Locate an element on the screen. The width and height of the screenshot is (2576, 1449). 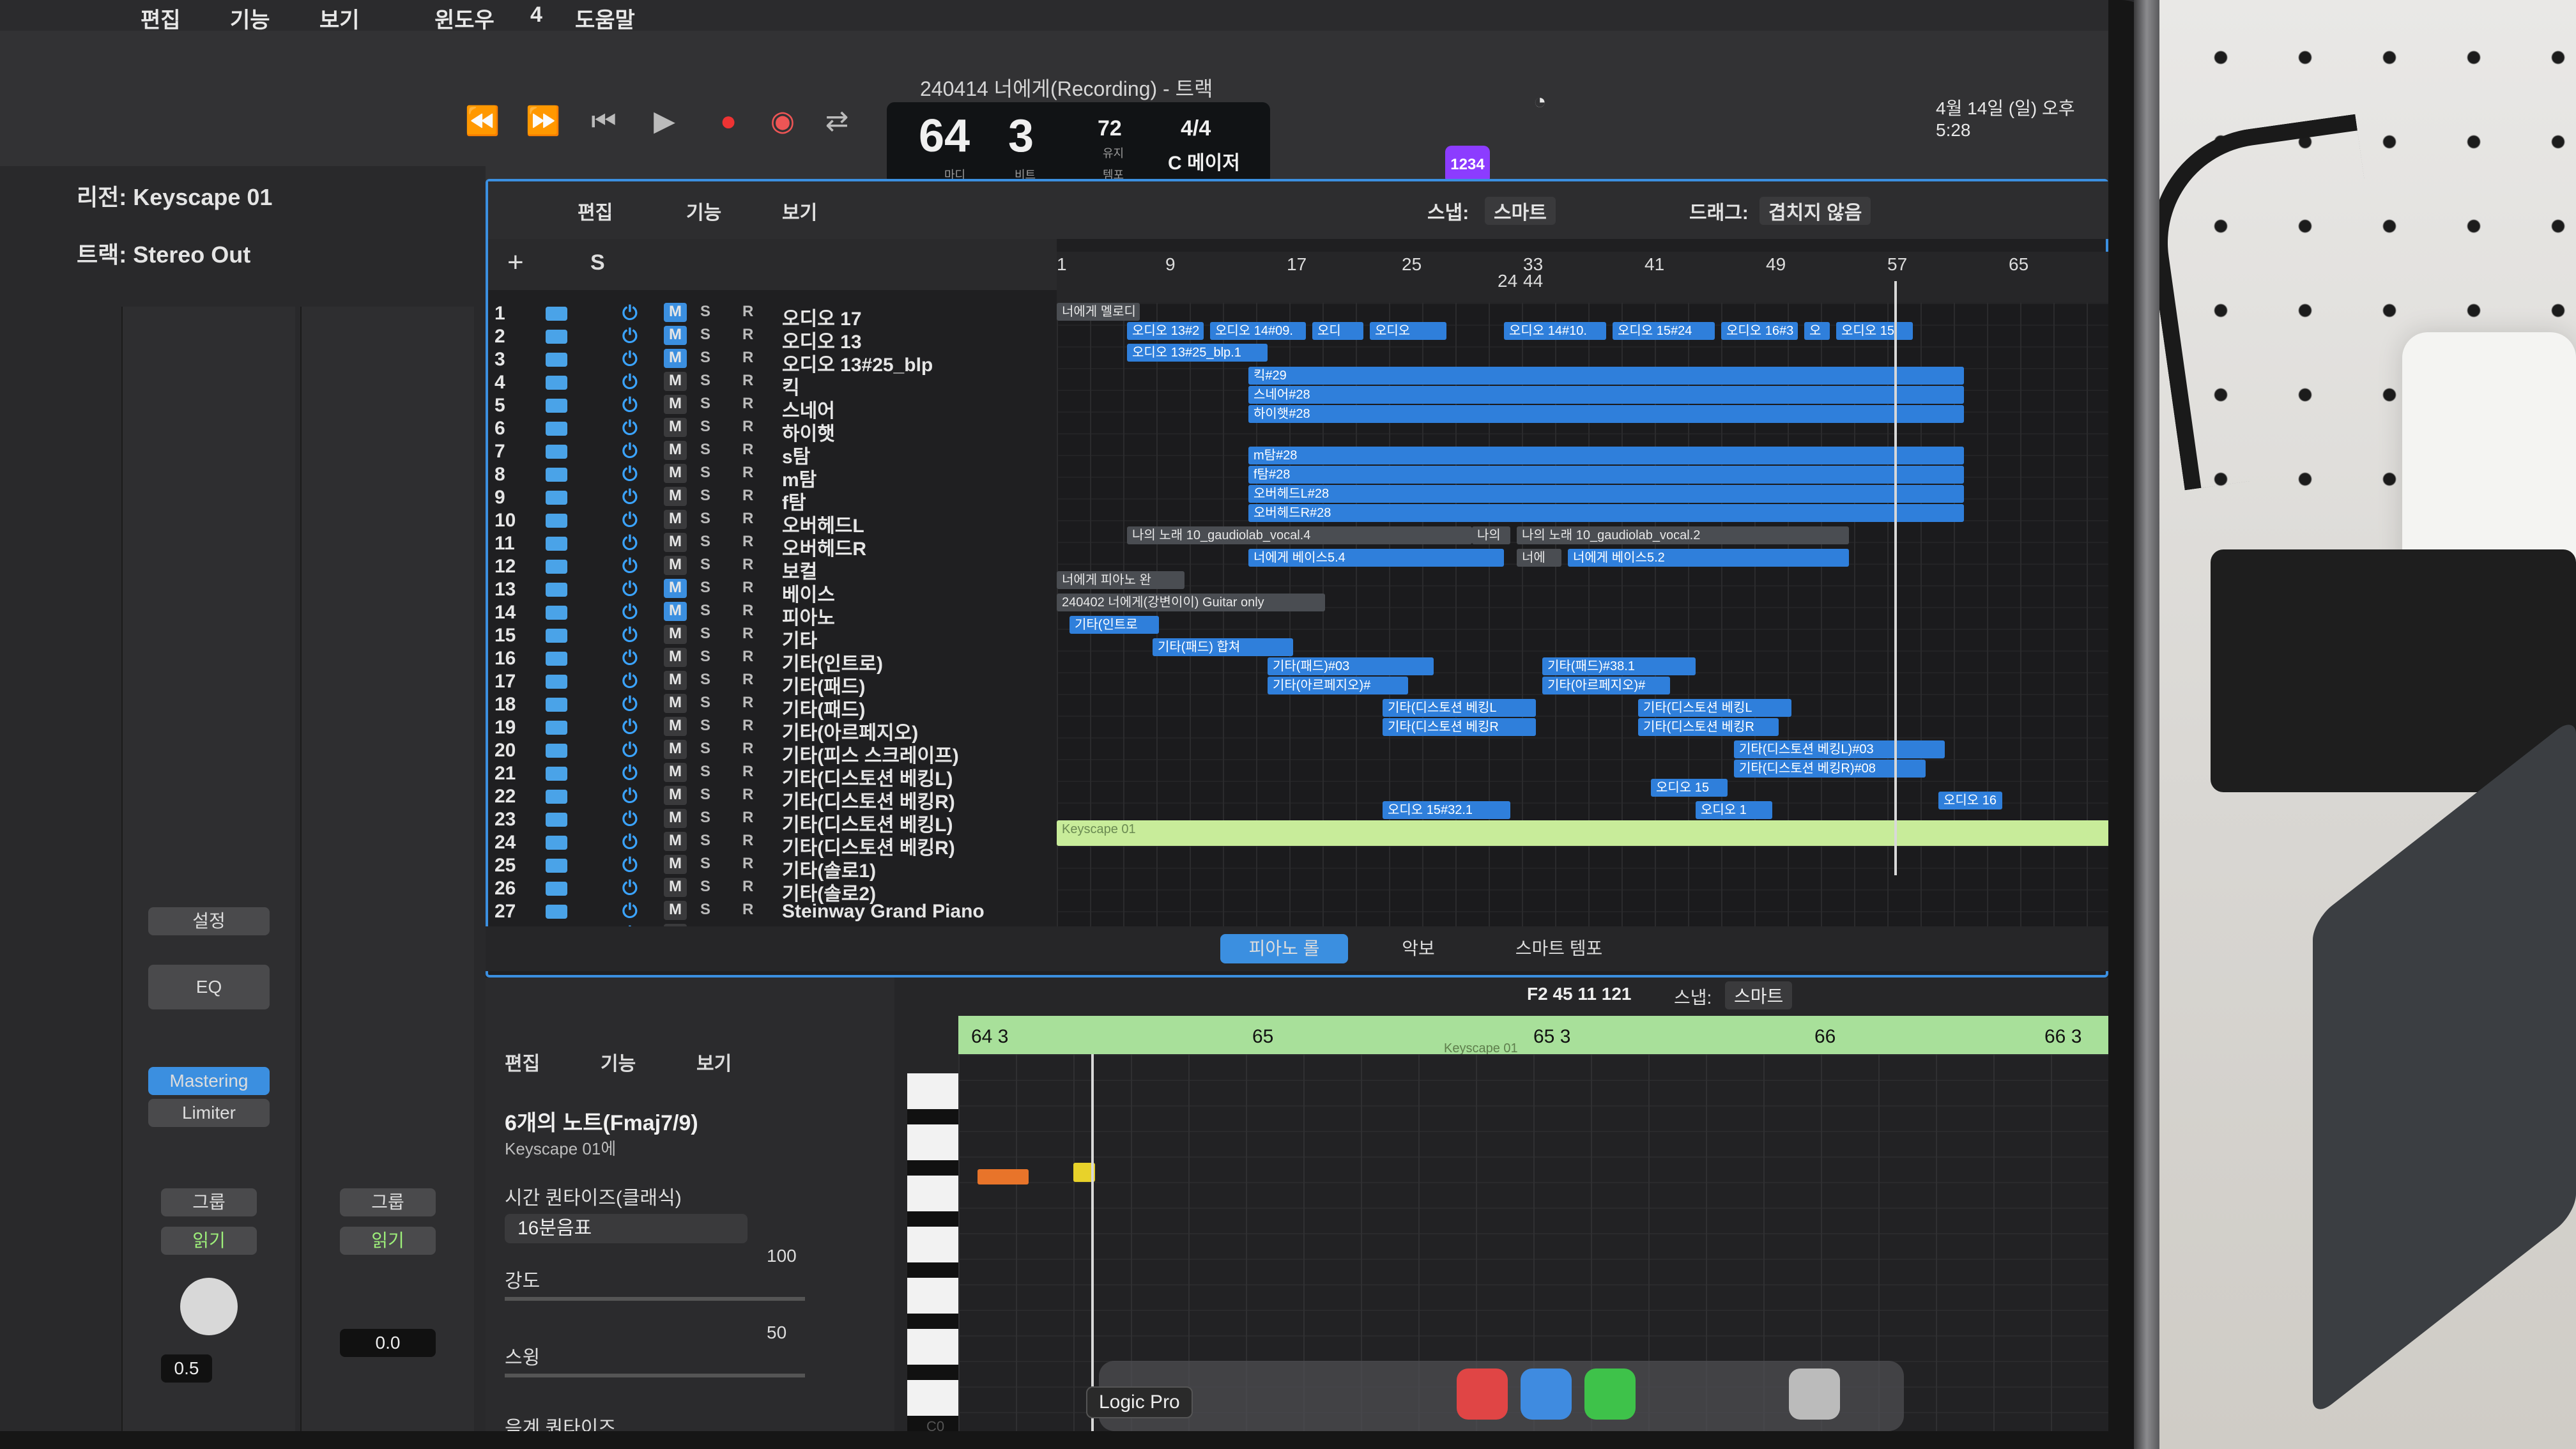
automation-read-button-right: 읽기 is located at coordinates (388, 1241).